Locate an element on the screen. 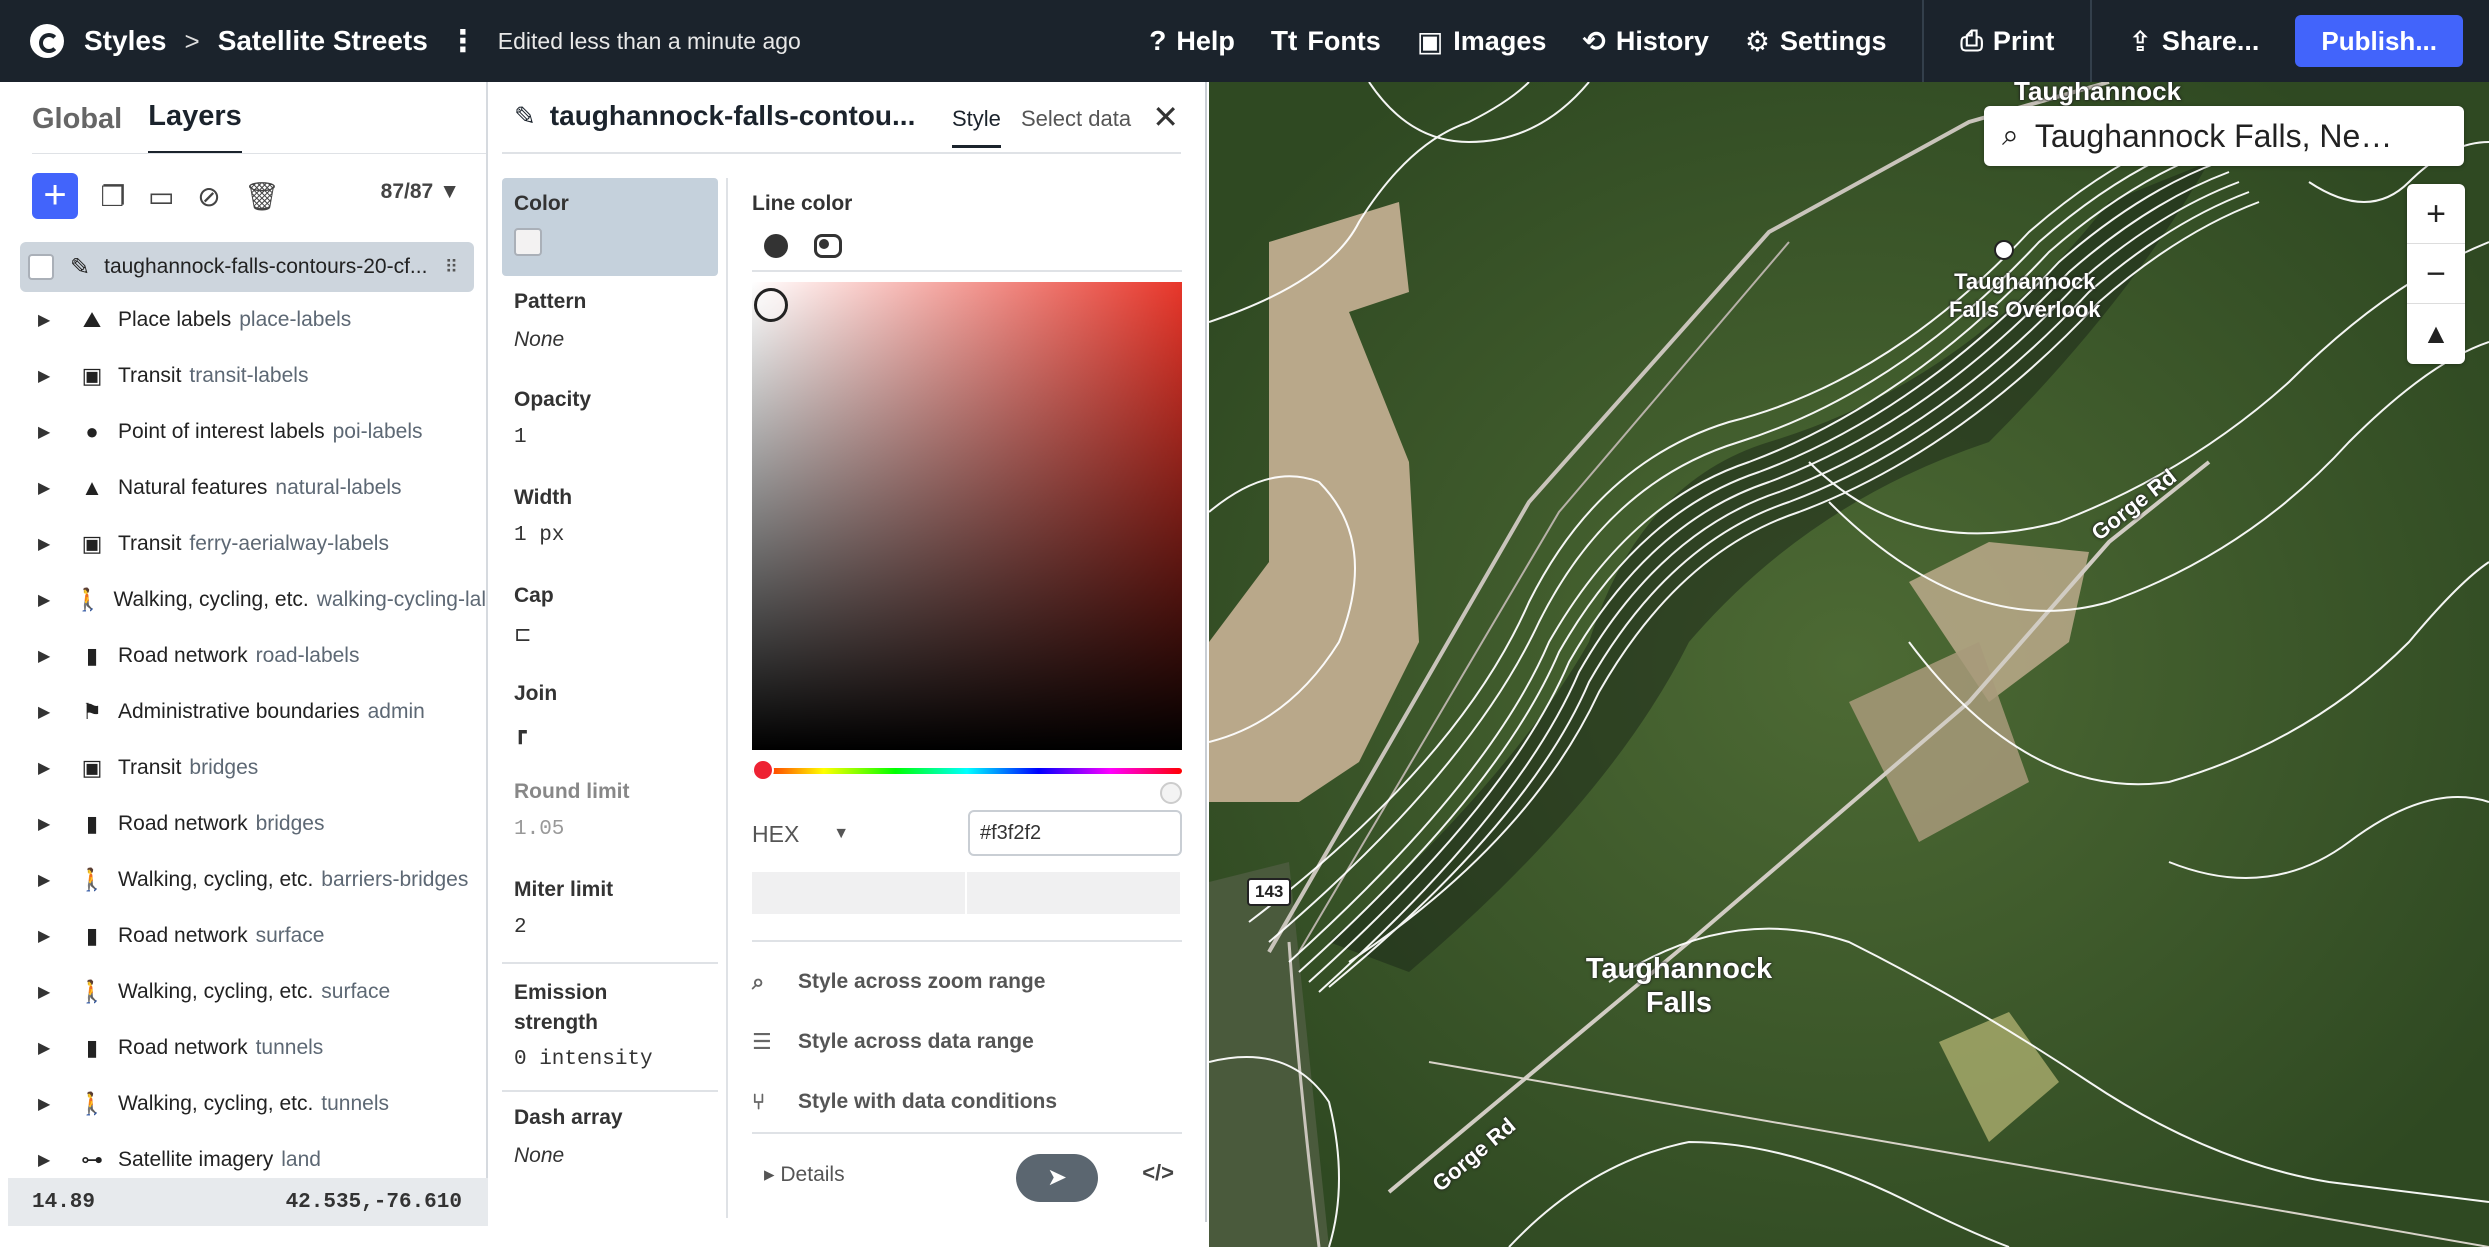 This screenshot has height=1247, width=2489. tab-global: Global is located at coordinates (77, 128).